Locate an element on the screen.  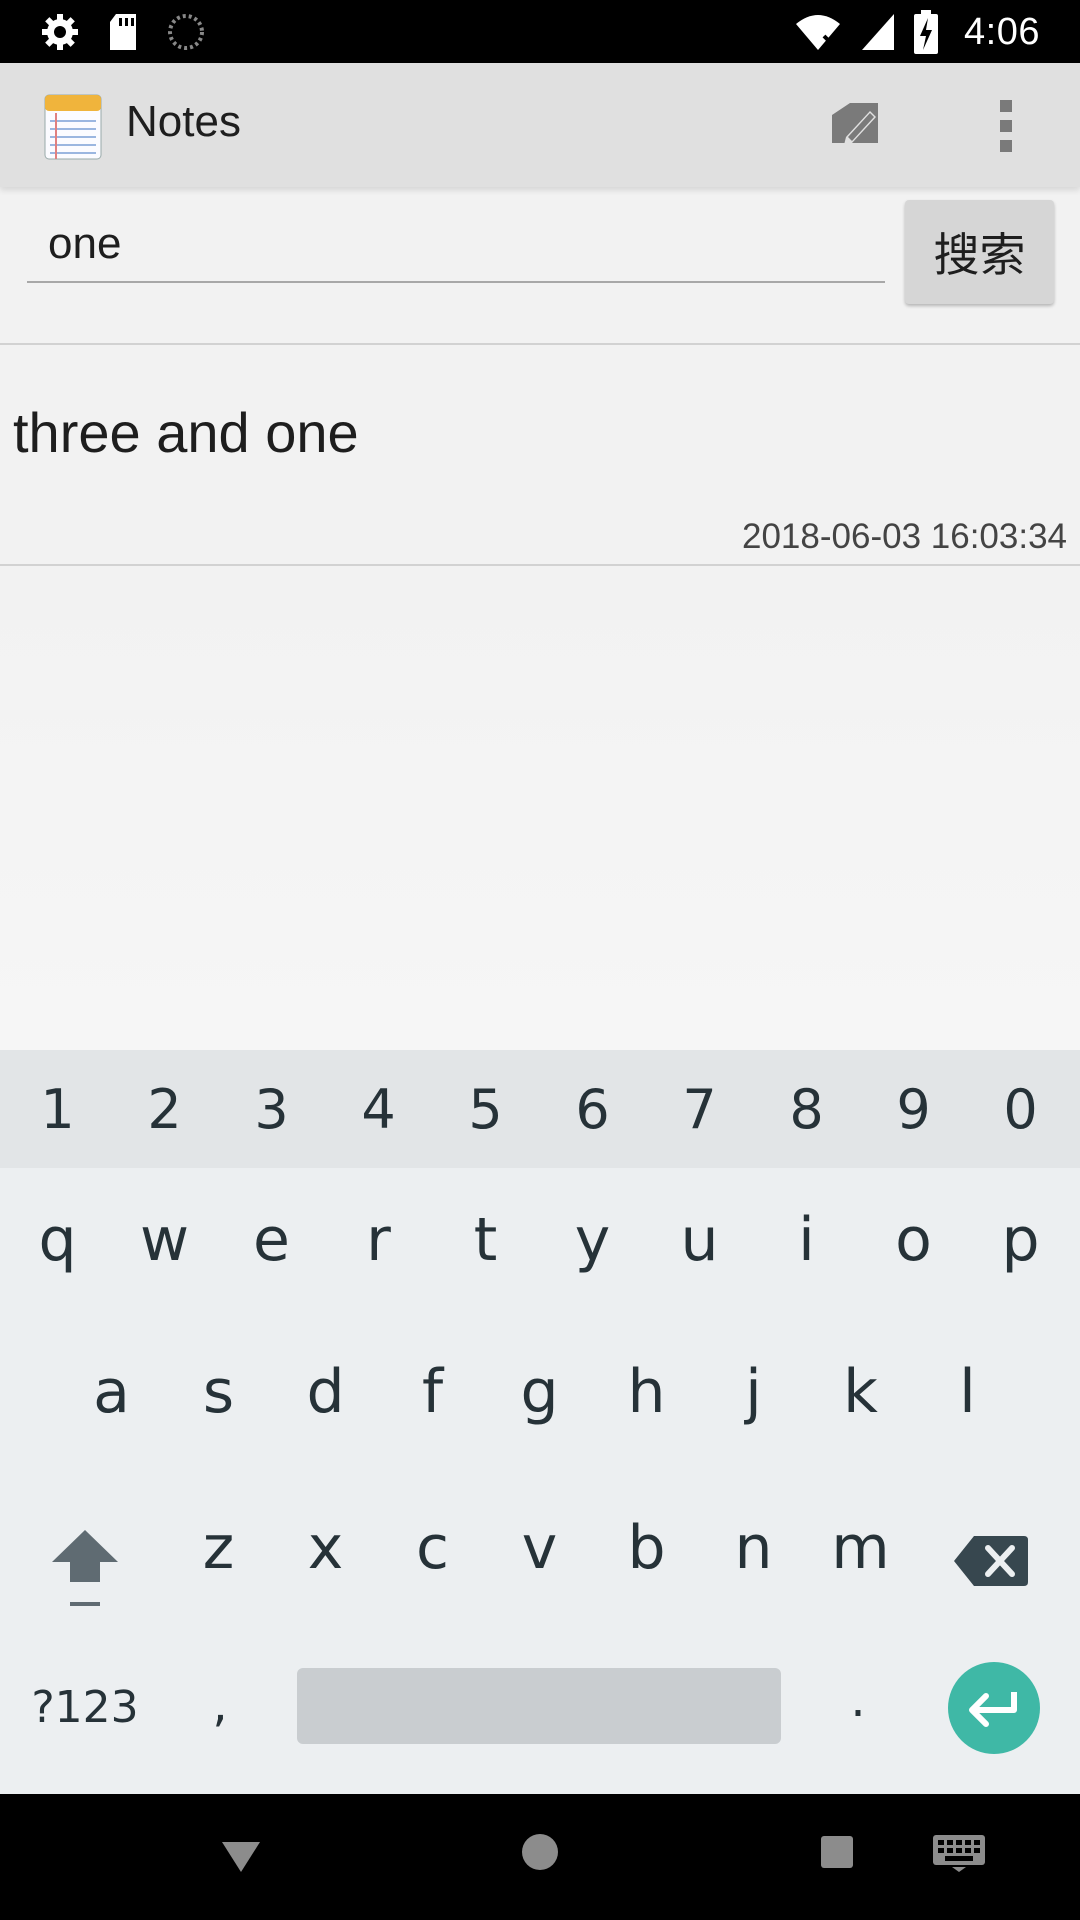
key-4: 4 is located at coordinates (378, 1109).